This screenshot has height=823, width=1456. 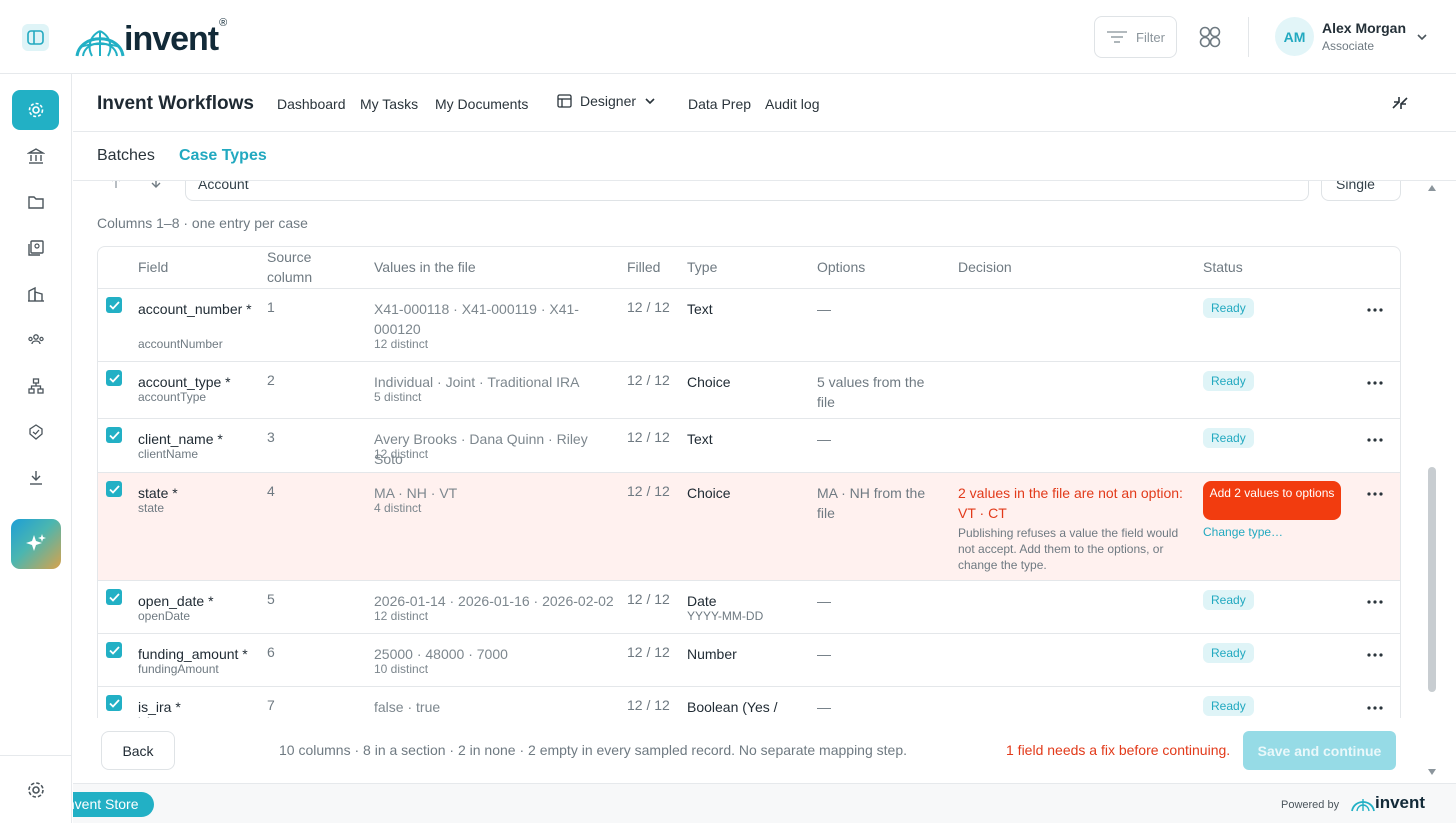 What do you see at coordinates (35, 37) in the screenshot?
I see `sidebar-toggle-icon` at bounding box center [35, 37].